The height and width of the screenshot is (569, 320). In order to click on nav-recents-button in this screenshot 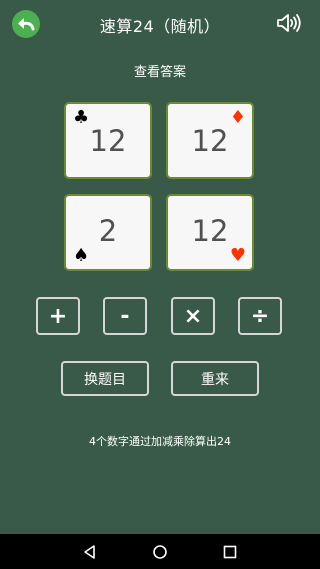, I will do `click(230, 552)`.